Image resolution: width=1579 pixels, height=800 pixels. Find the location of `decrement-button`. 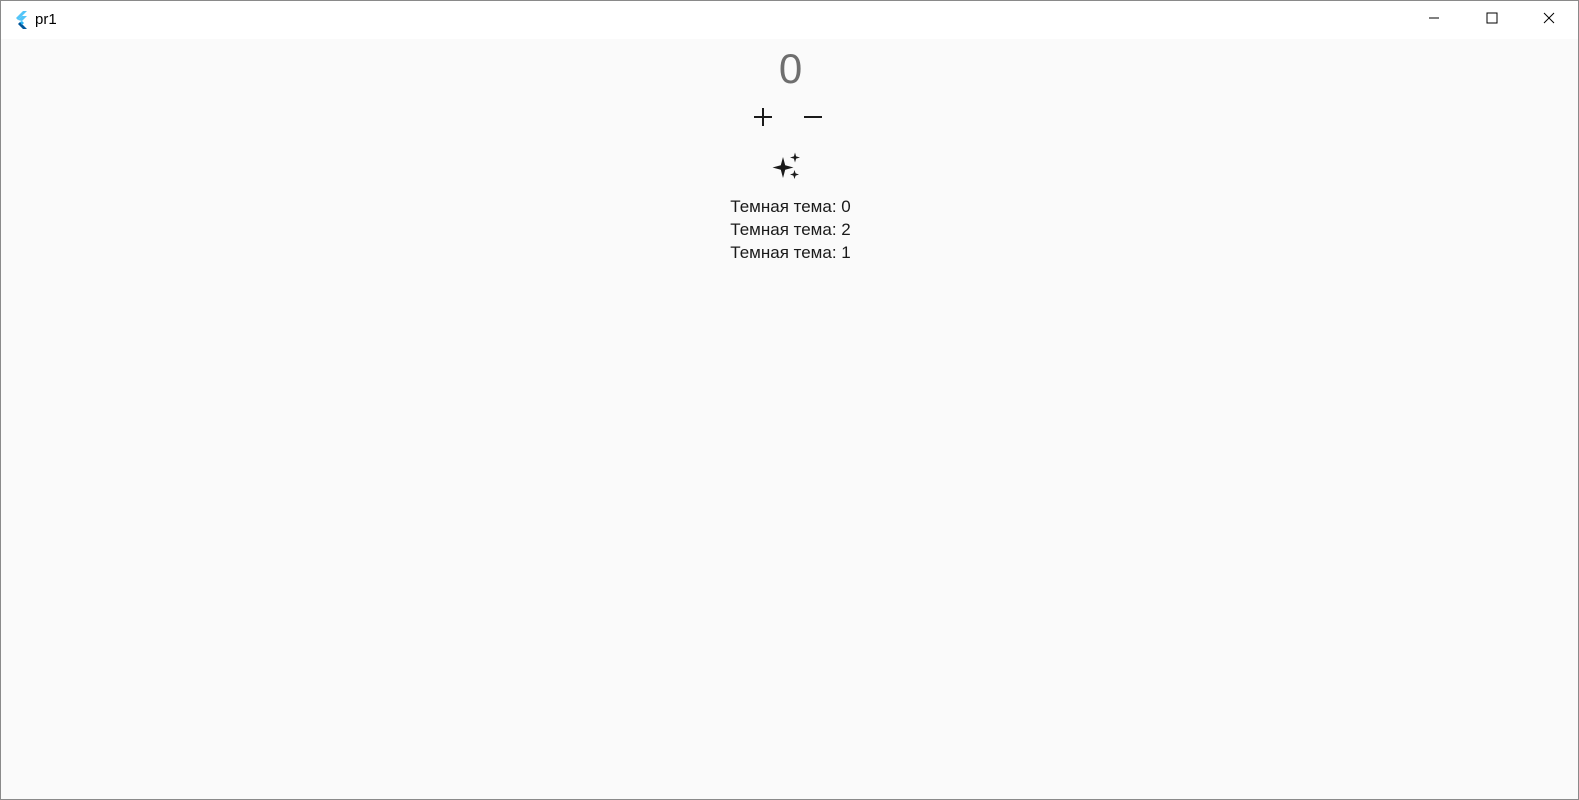

decrement-button is located at coordinates (813, 119).